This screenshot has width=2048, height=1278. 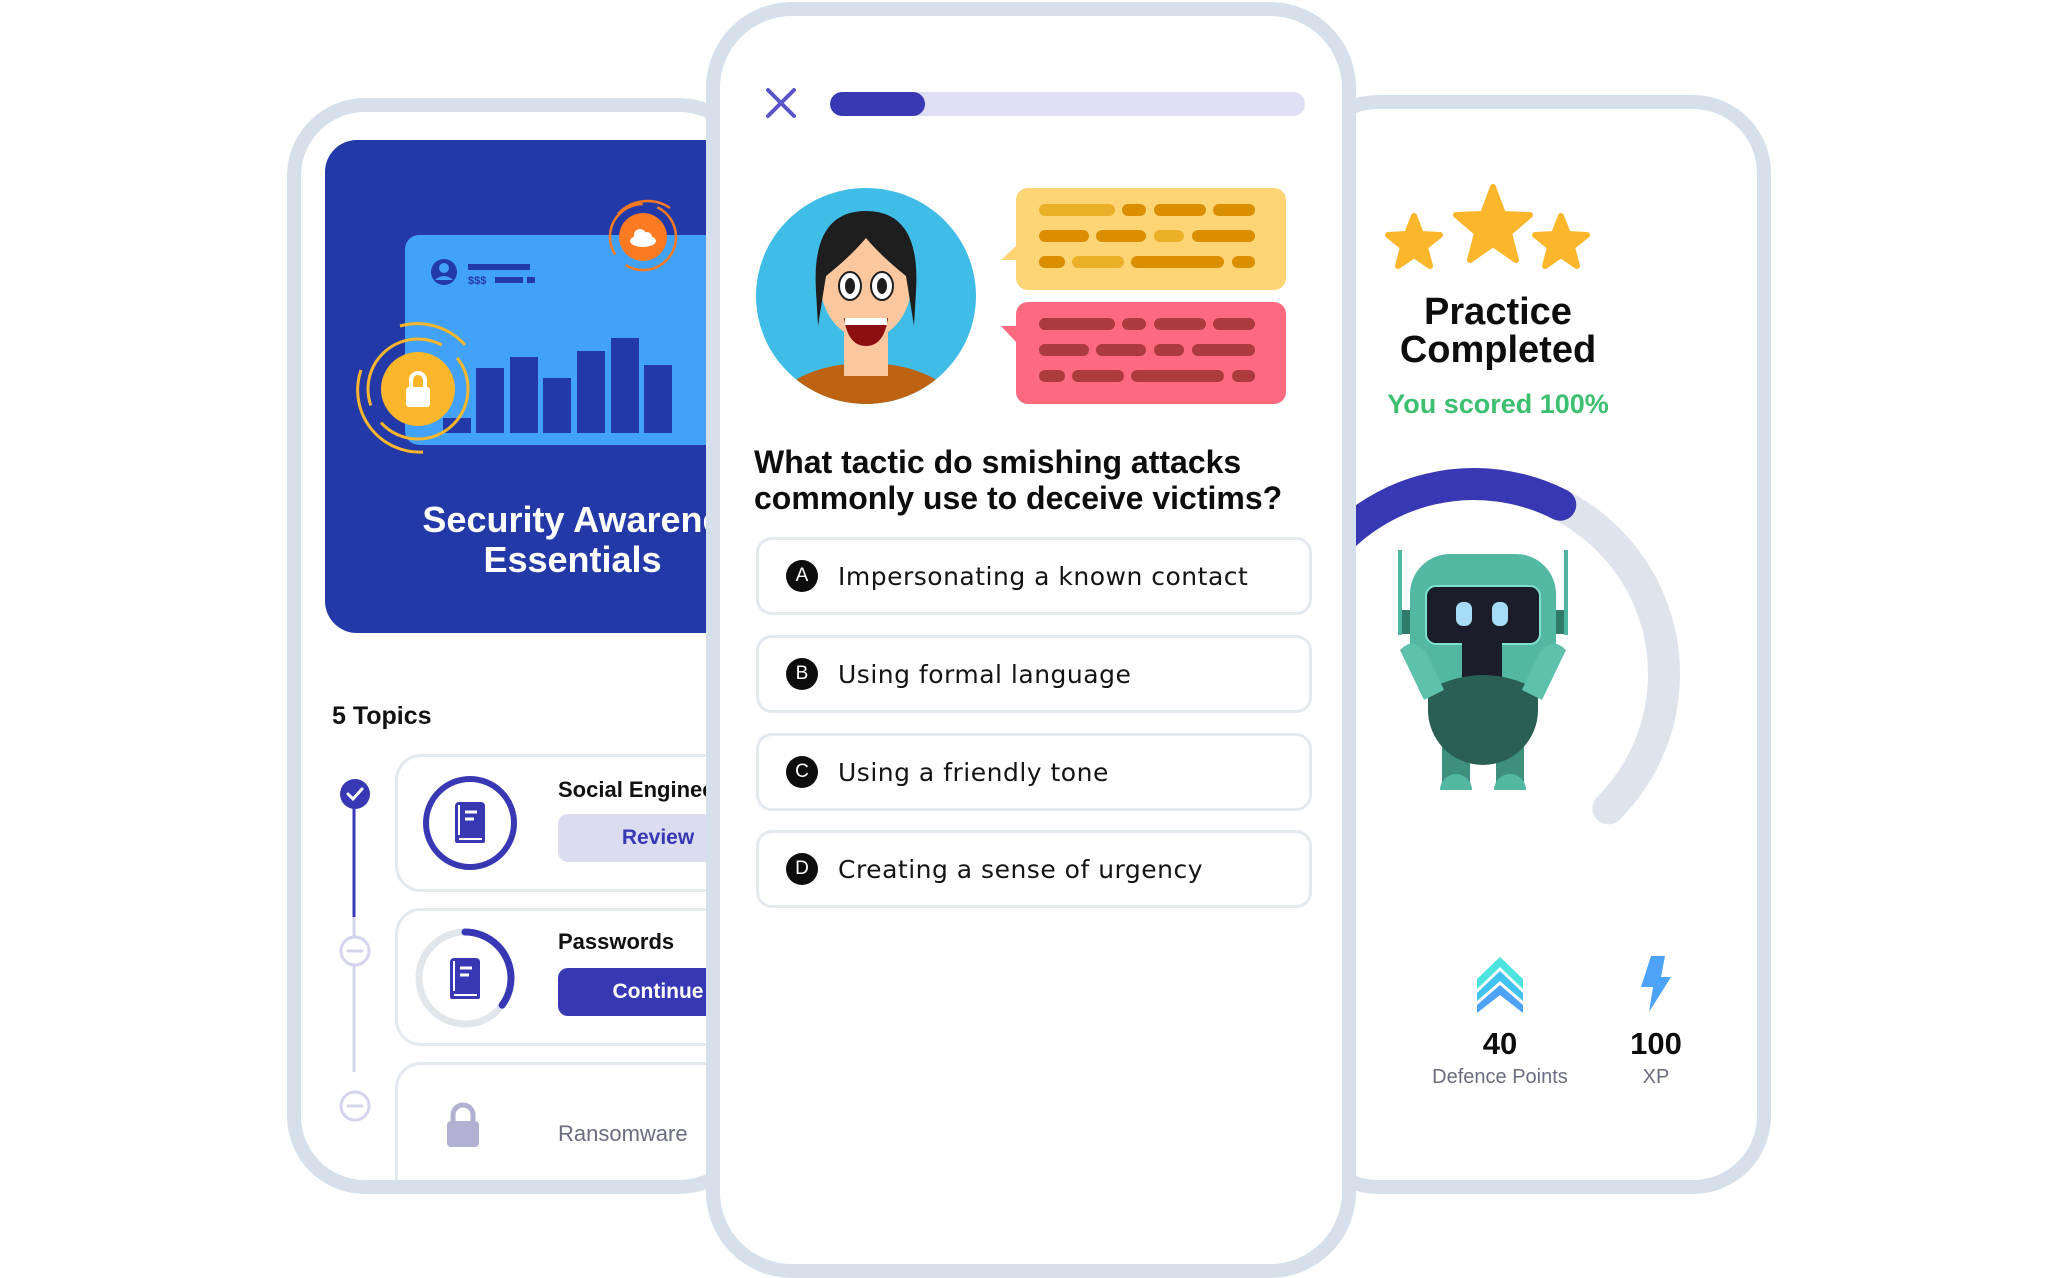 I want to click on option-letter-badge: D, so click(x=802, y=869).